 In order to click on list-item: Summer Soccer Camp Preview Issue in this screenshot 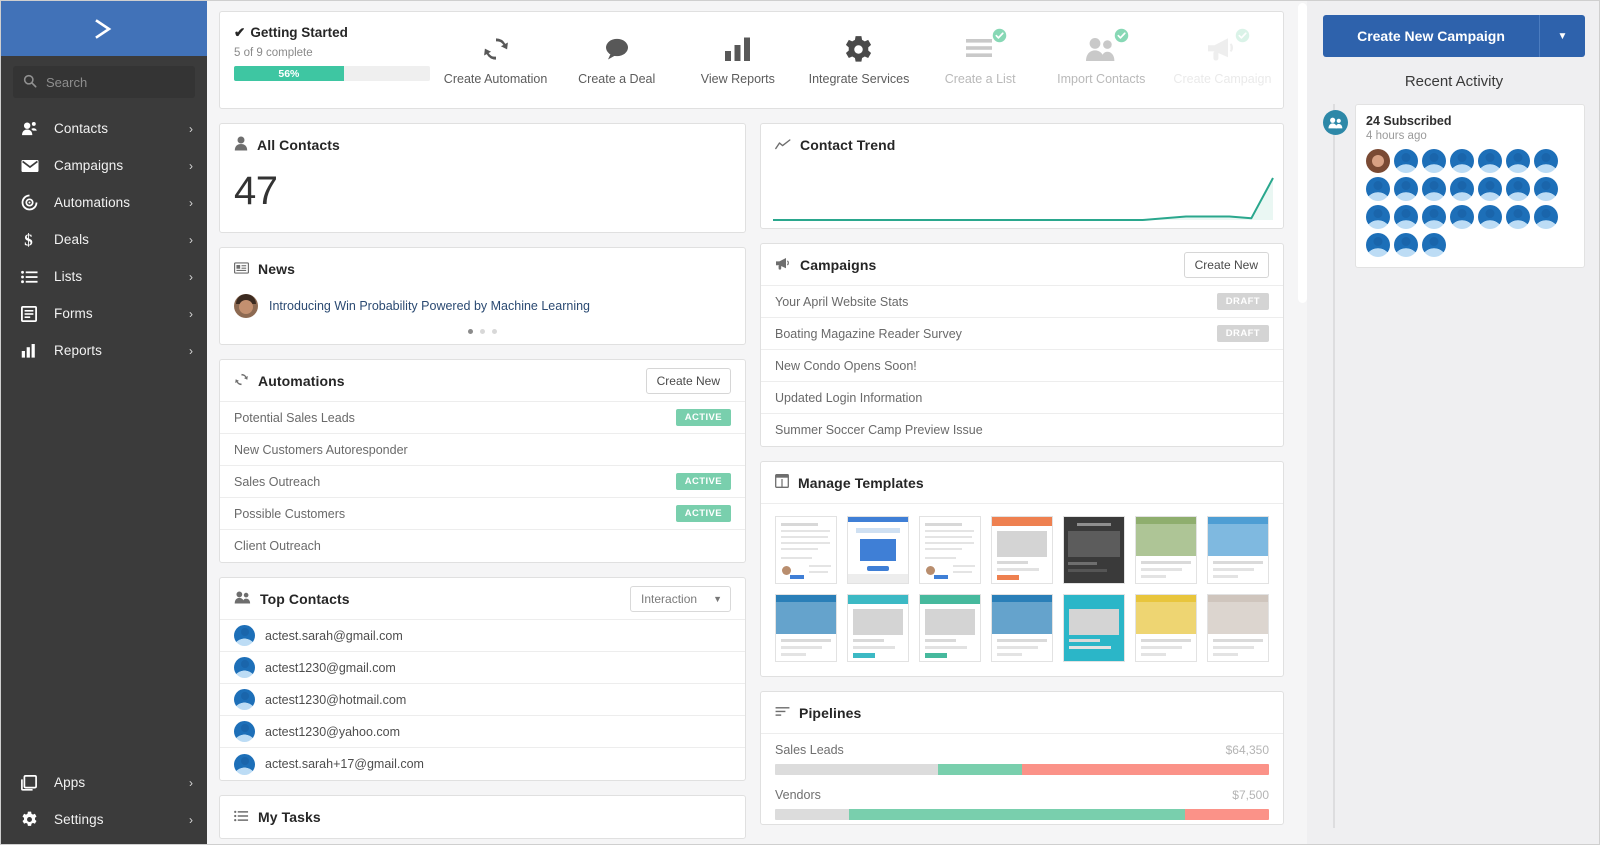, I will do `click(1022, 430)`.